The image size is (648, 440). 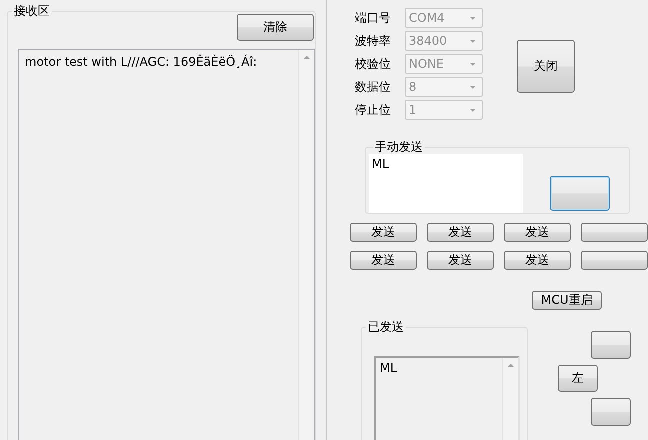 I want to click on setting-label: 数据位, so click(x=373, y=87).